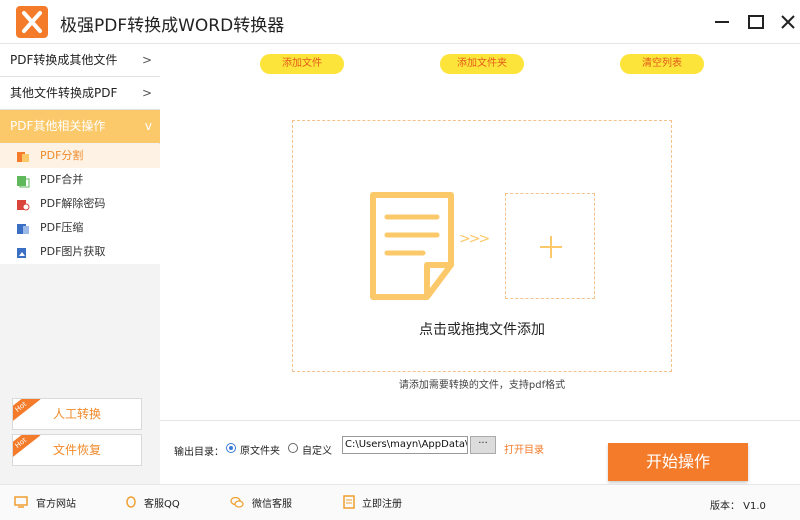 The image size is (800, 520). What do you see at coordinates (237, 501) in the screenshot?
I see `wechat-icon` at bounding box center [237, 501].